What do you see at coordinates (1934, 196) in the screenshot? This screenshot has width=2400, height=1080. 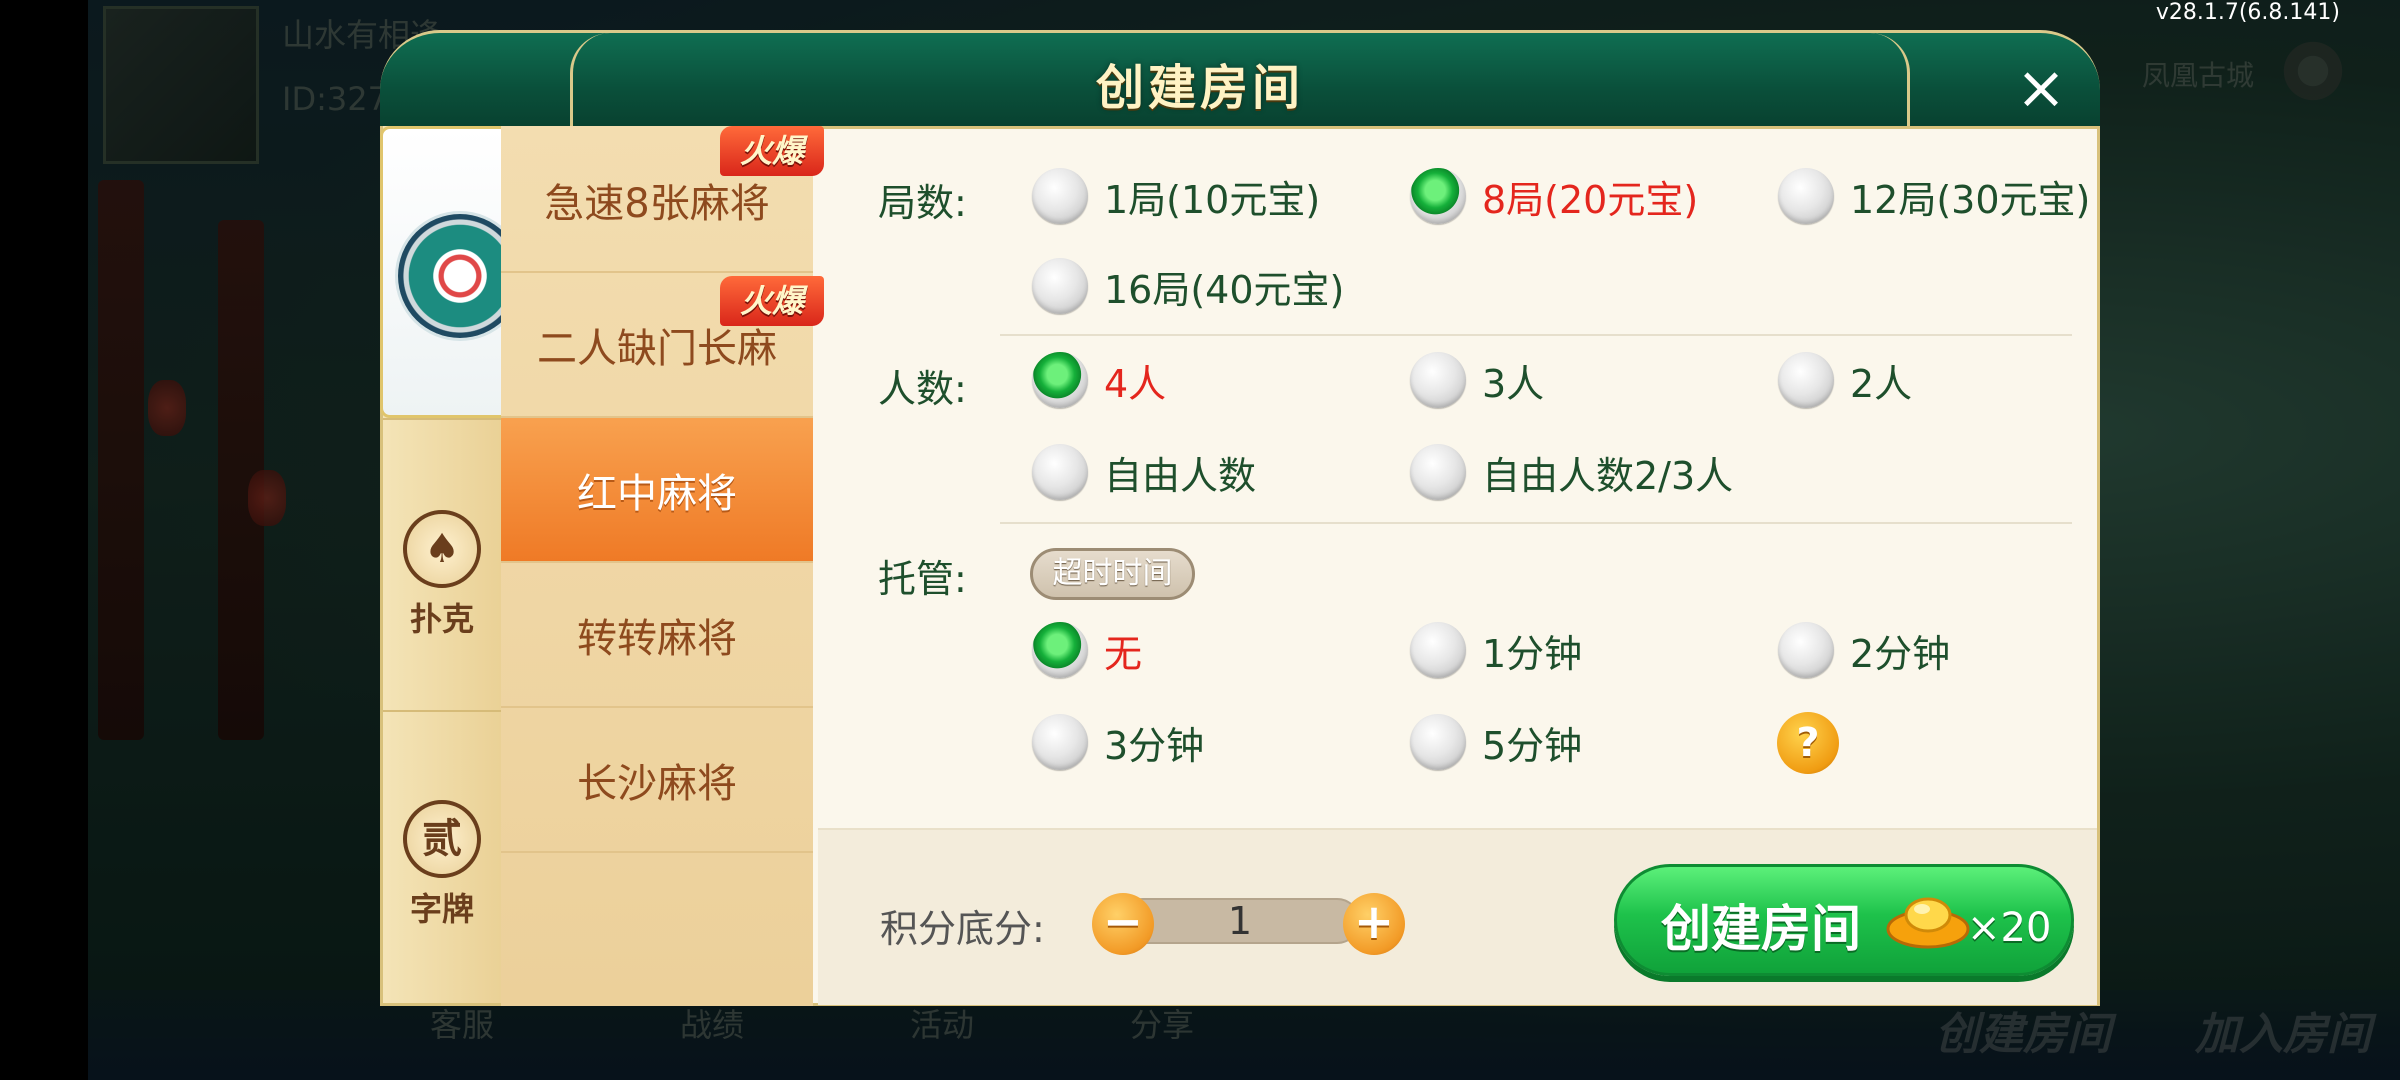 I see `rounds-option-12: 12局(30元宝)` at bounding box center [1934, 196].